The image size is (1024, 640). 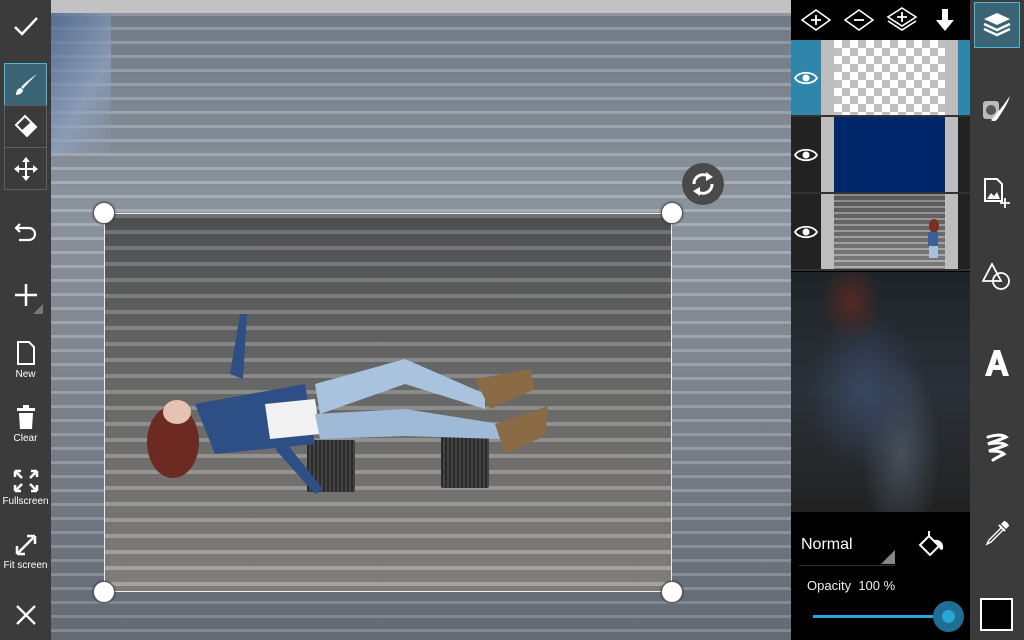 What do you see at coordinates (104, 213) in the screenshot?
I see `transform-handle-top-left` at bounding box center [104, 213].